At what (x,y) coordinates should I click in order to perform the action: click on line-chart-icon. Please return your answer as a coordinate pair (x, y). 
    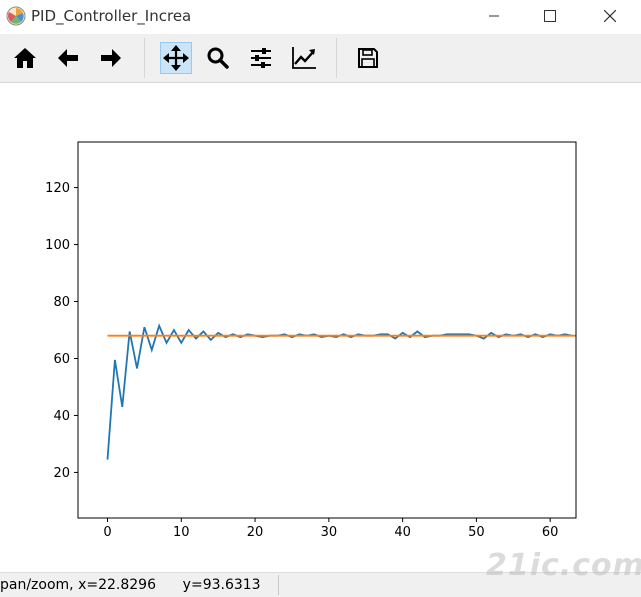
    Looking at the image, I should click on (304, 58).